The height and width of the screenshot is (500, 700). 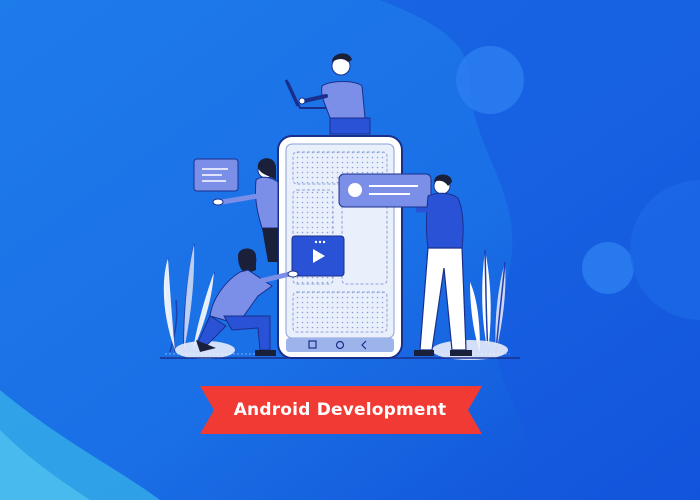 I want to click on ground-texture, so click(x=210, y=355).